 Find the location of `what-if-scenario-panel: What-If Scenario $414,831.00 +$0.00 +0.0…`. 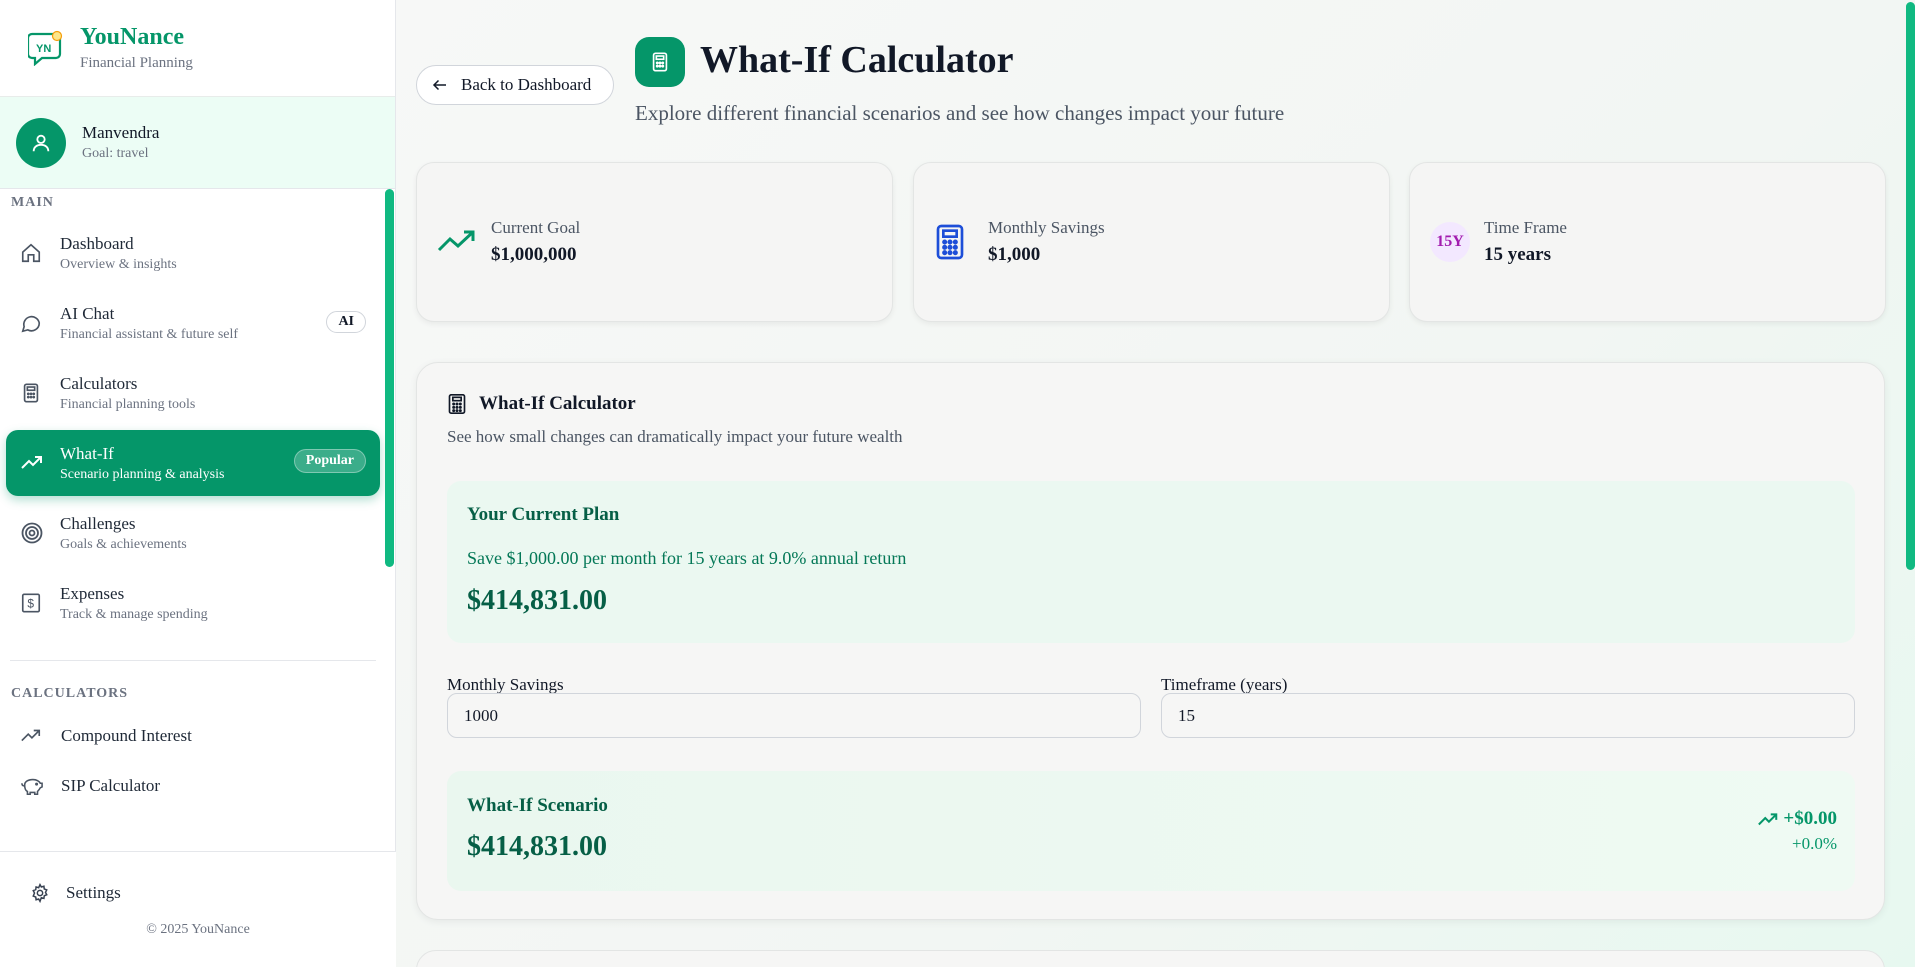

what-if-scenario-panel: What-If Scenario $414,831.00 +$0.00 +0.0… is located at coordinates (1151, 831).